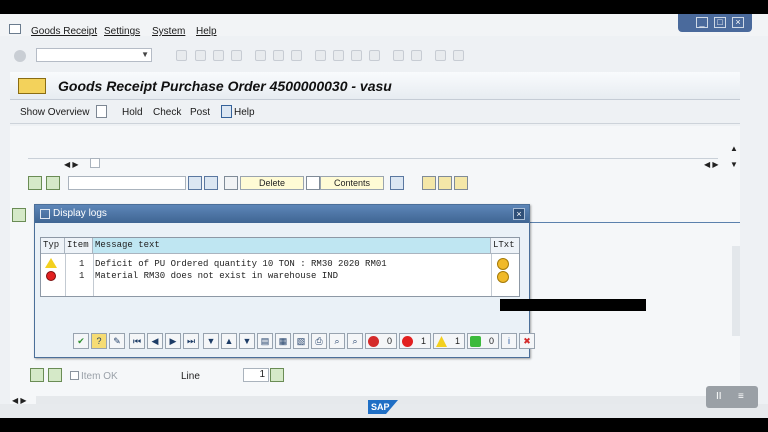 The image size is (768, 432). What do you see at coordinates (416, 55) in the screenshot?
I see `shortcut-icon` at bounding box center [416, 55].